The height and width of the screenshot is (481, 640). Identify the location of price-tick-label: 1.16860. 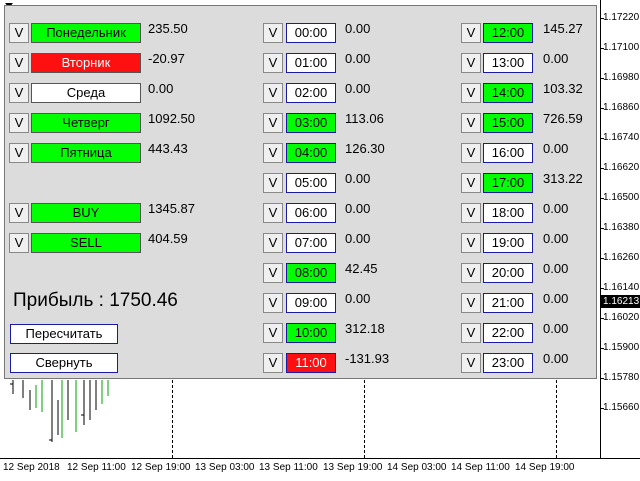
(621, 107).